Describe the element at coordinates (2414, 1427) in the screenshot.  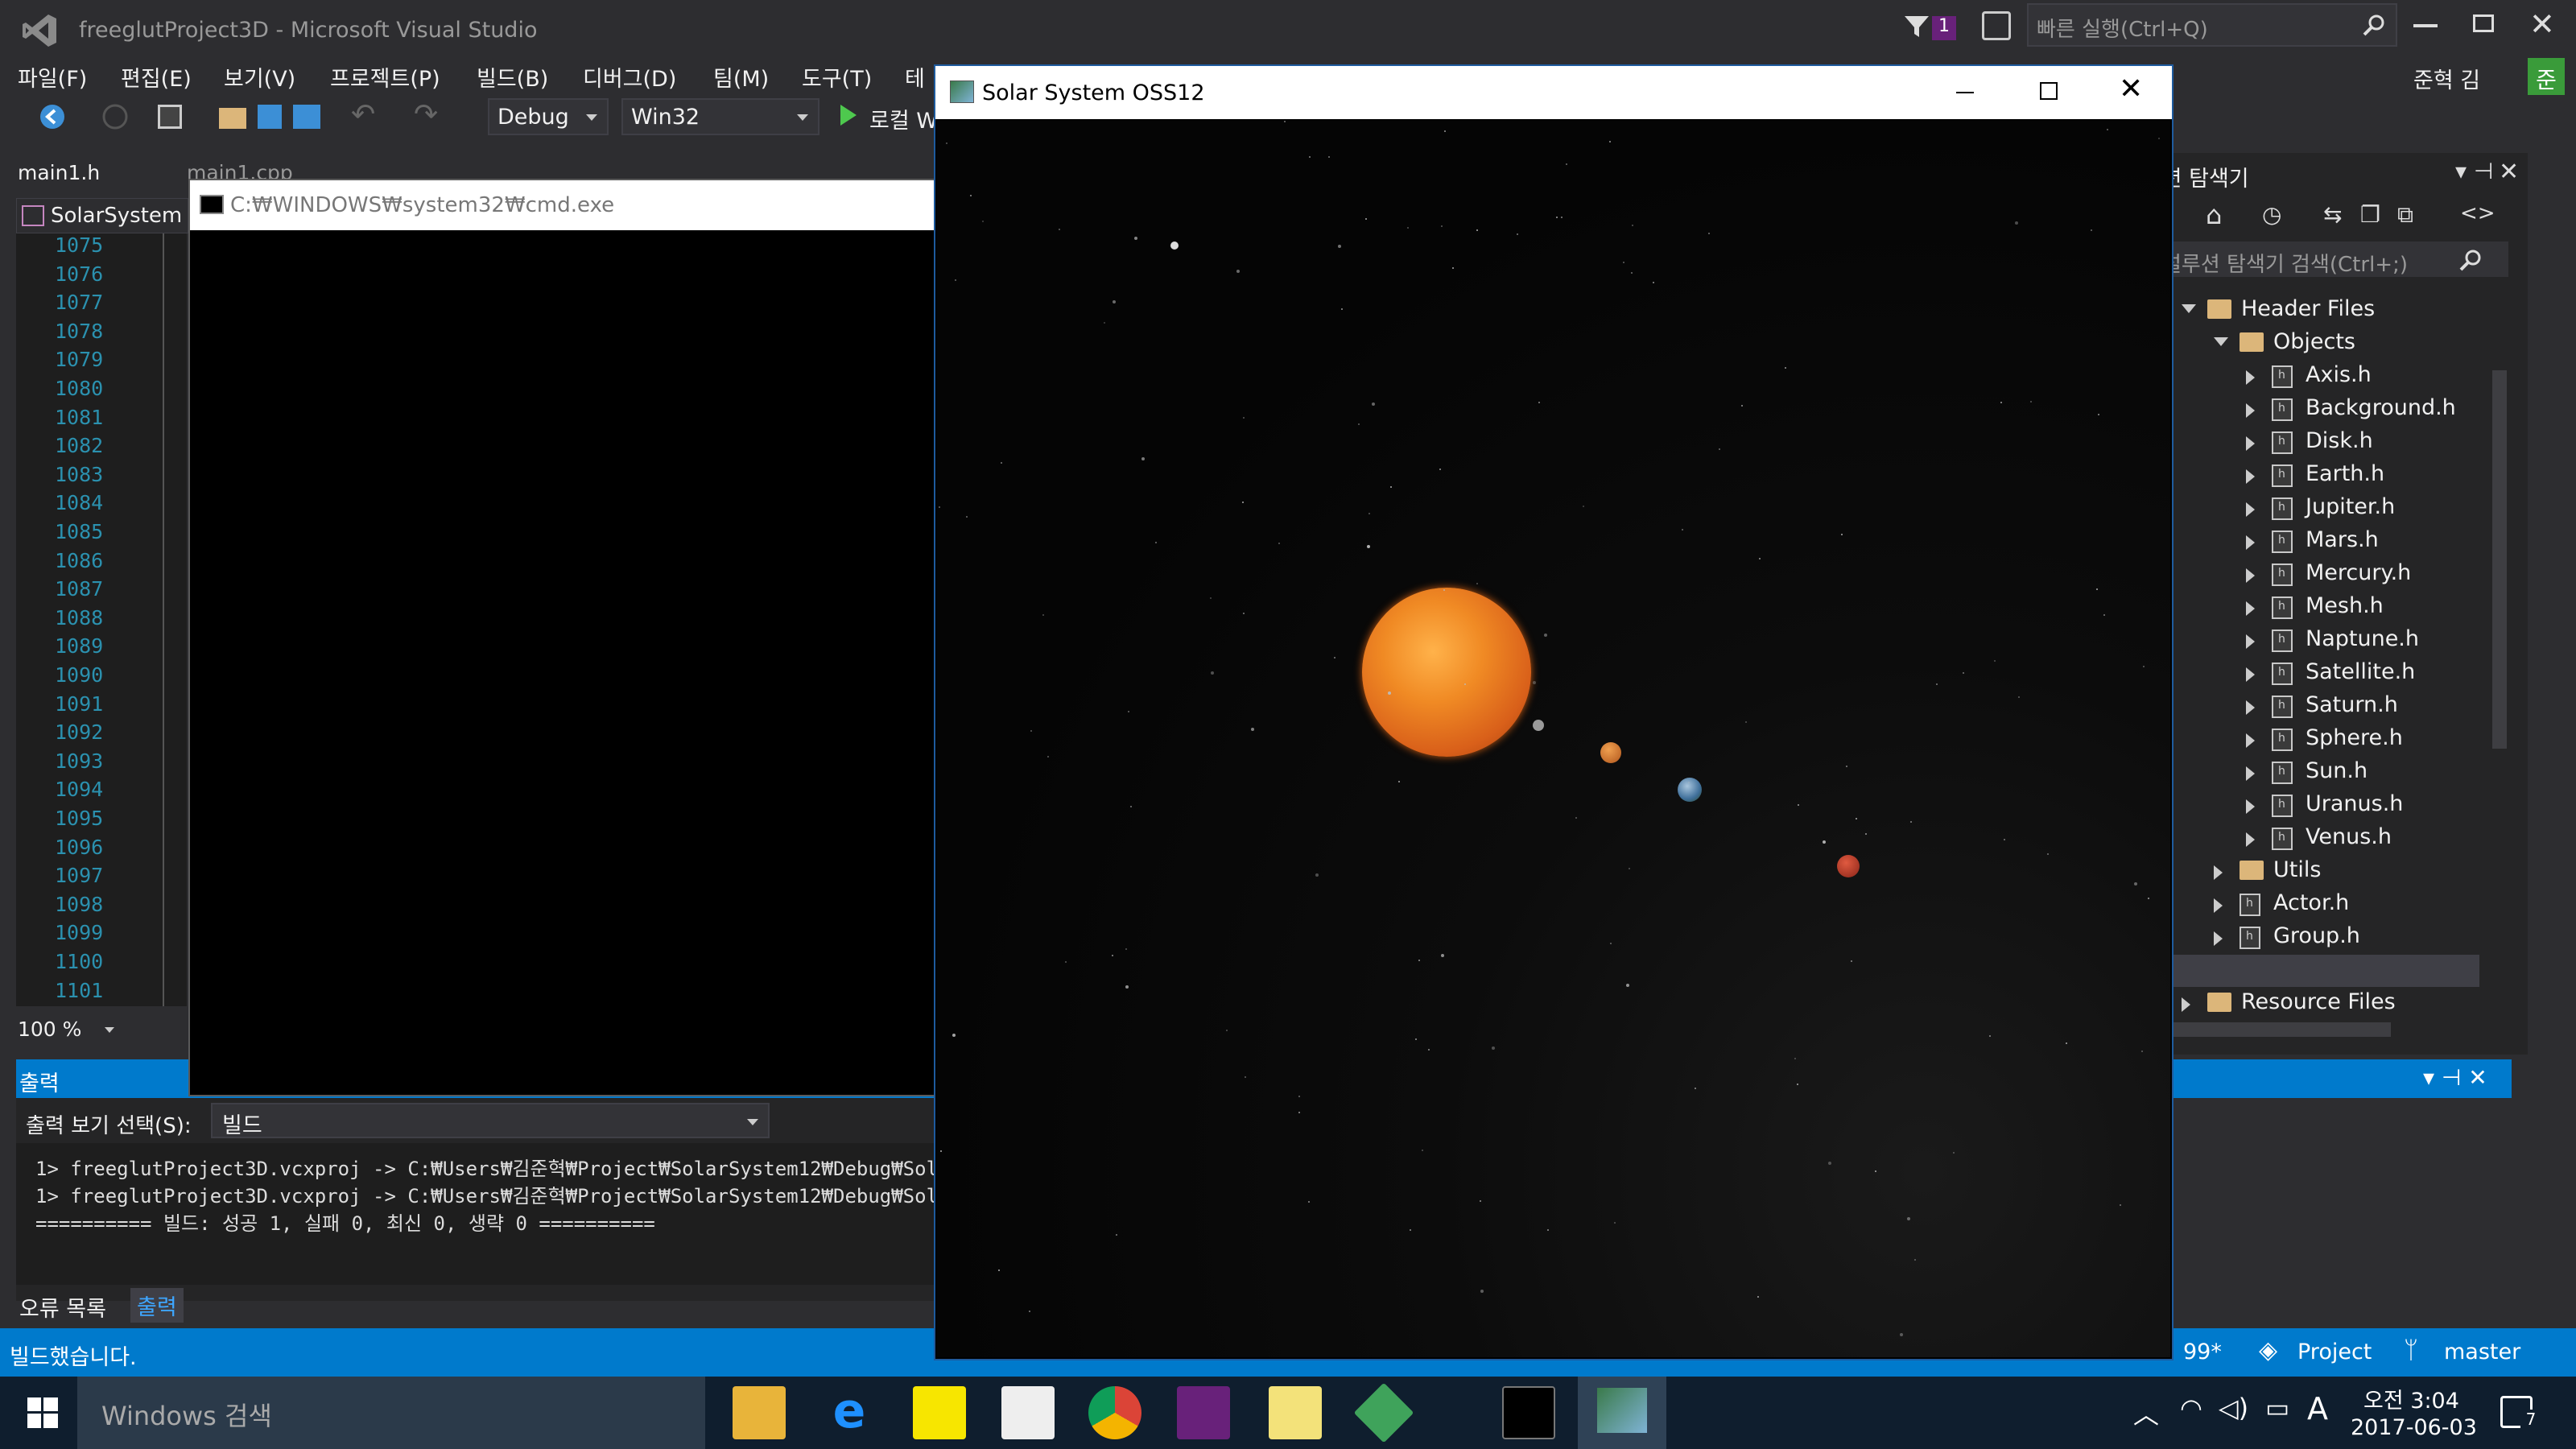
I see `clock-date: 2017-06-03` at that location.